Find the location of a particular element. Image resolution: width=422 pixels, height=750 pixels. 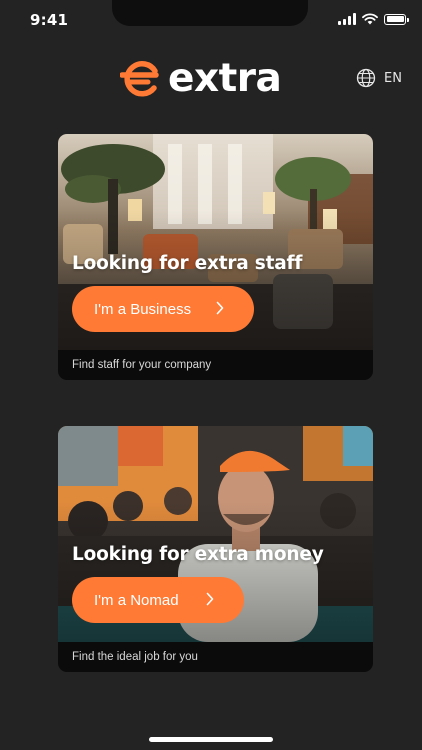

business-button-label: I'm a Business is located at coordinates (143, 309).